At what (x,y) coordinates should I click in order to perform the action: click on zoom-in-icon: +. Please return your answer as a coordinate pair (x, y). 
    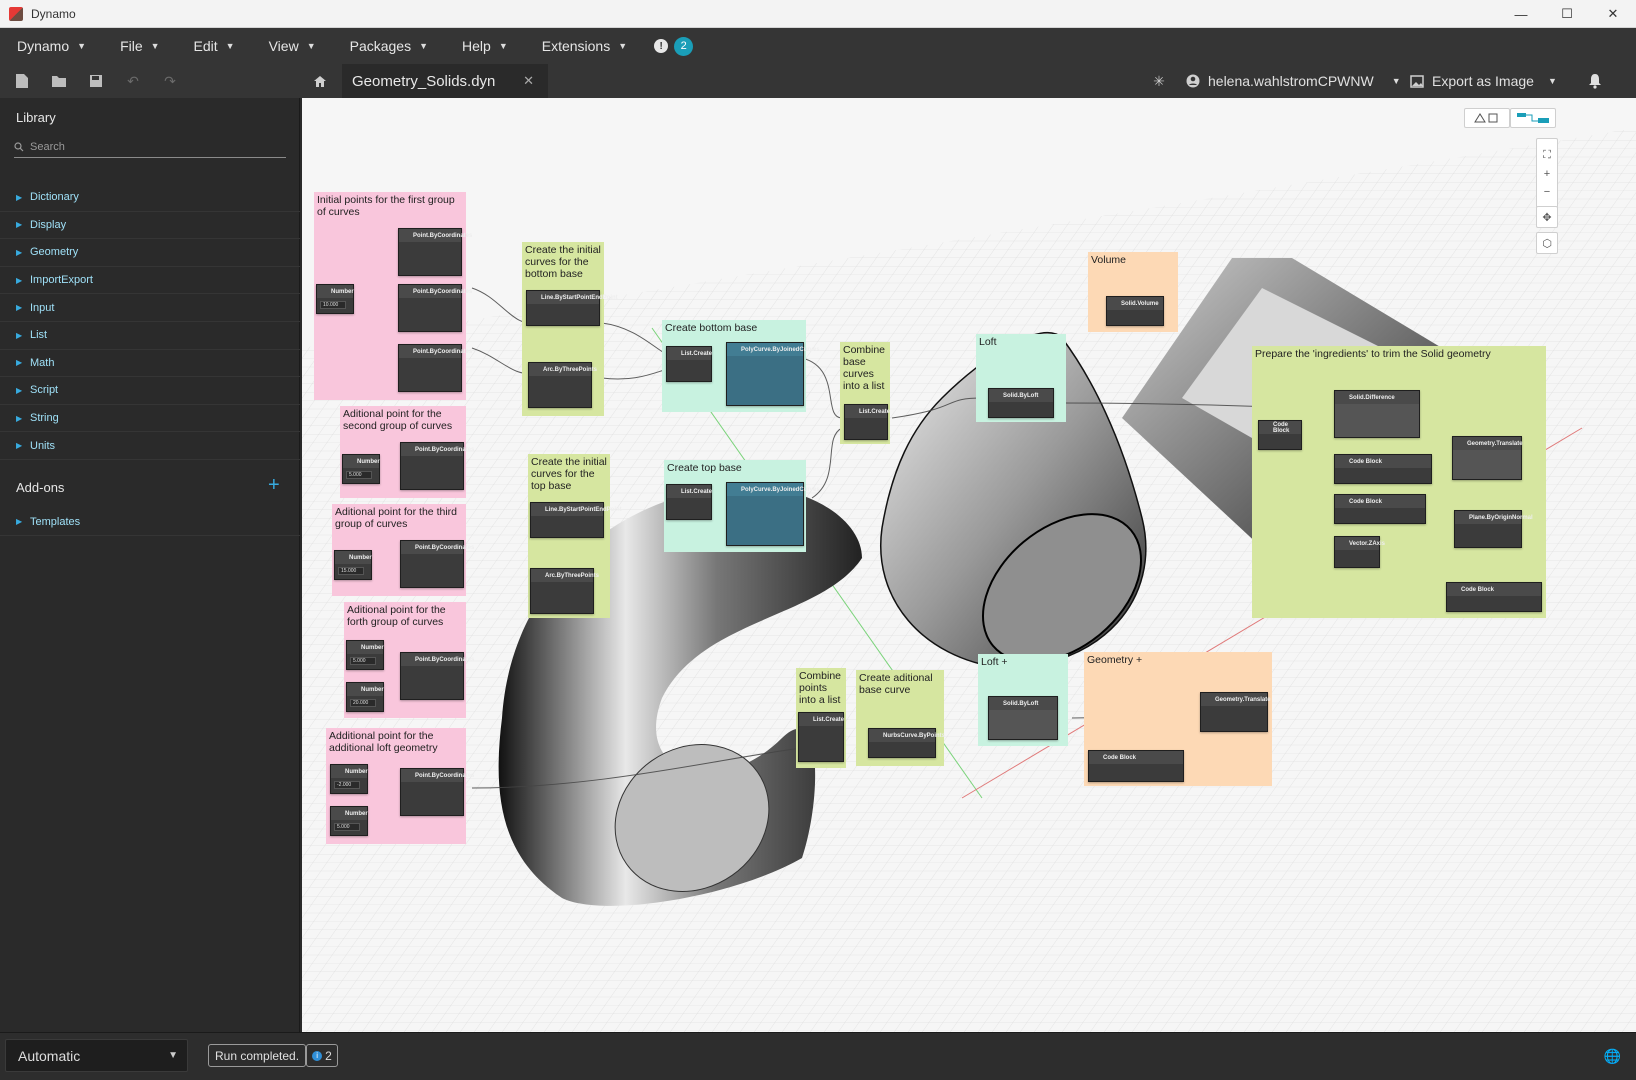
    Looking at the image, I should click on (1547, 174).